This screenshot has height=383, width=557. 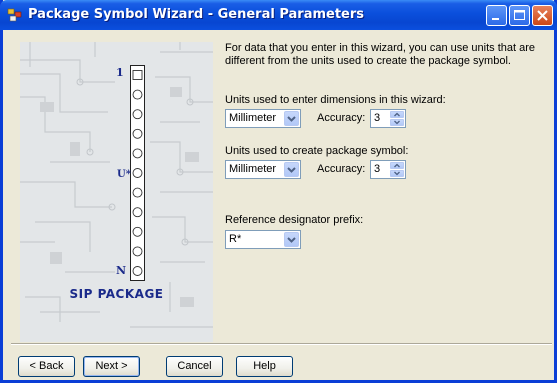 I want to click on close-button, so click(x=542, y=15).